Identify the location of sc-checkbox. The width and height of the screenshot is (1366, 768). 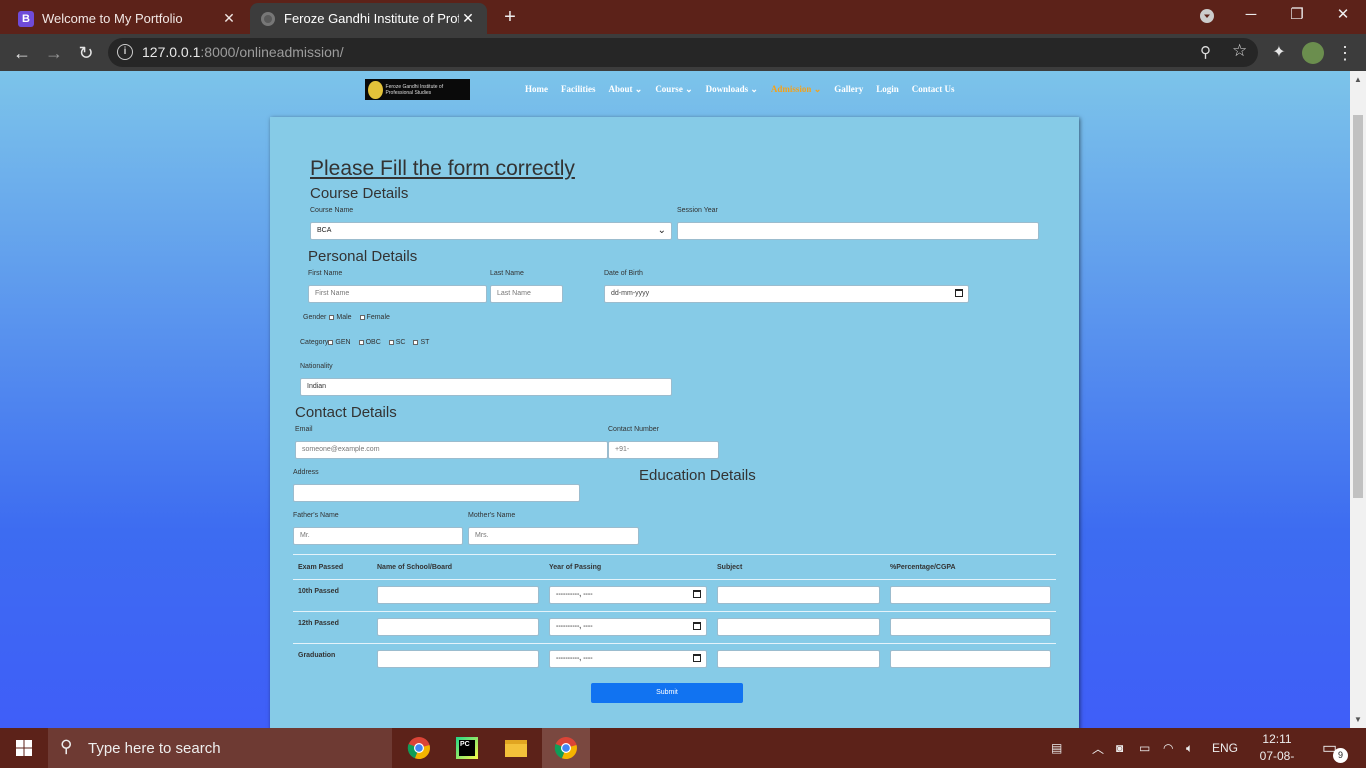
(391, 342).